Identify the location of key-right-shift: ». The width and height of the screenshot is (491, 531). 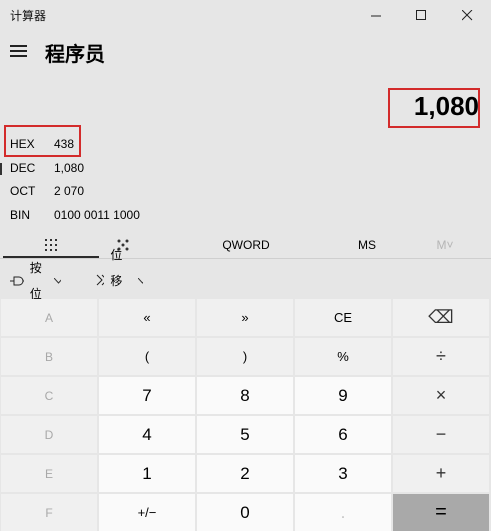
(245, 317).